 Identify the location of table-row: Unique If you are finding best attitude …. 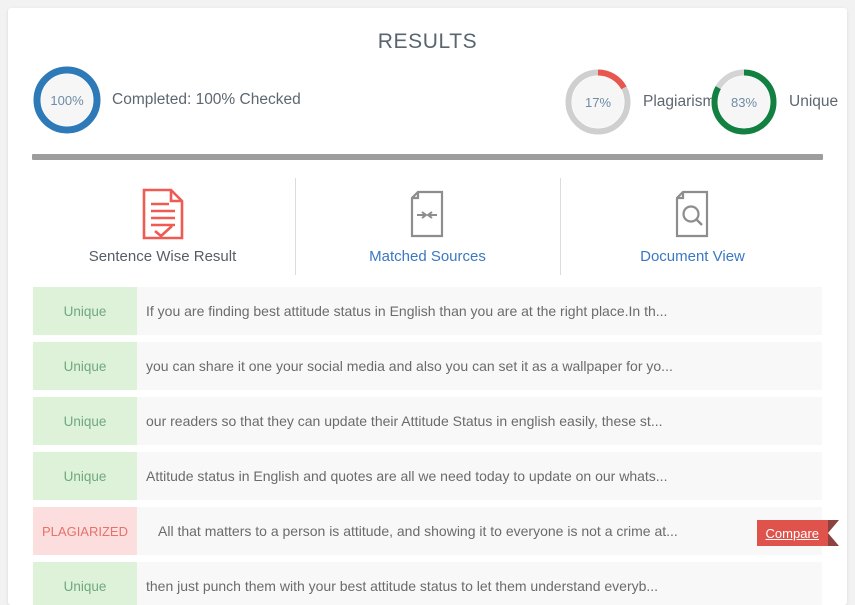
(427, 311).